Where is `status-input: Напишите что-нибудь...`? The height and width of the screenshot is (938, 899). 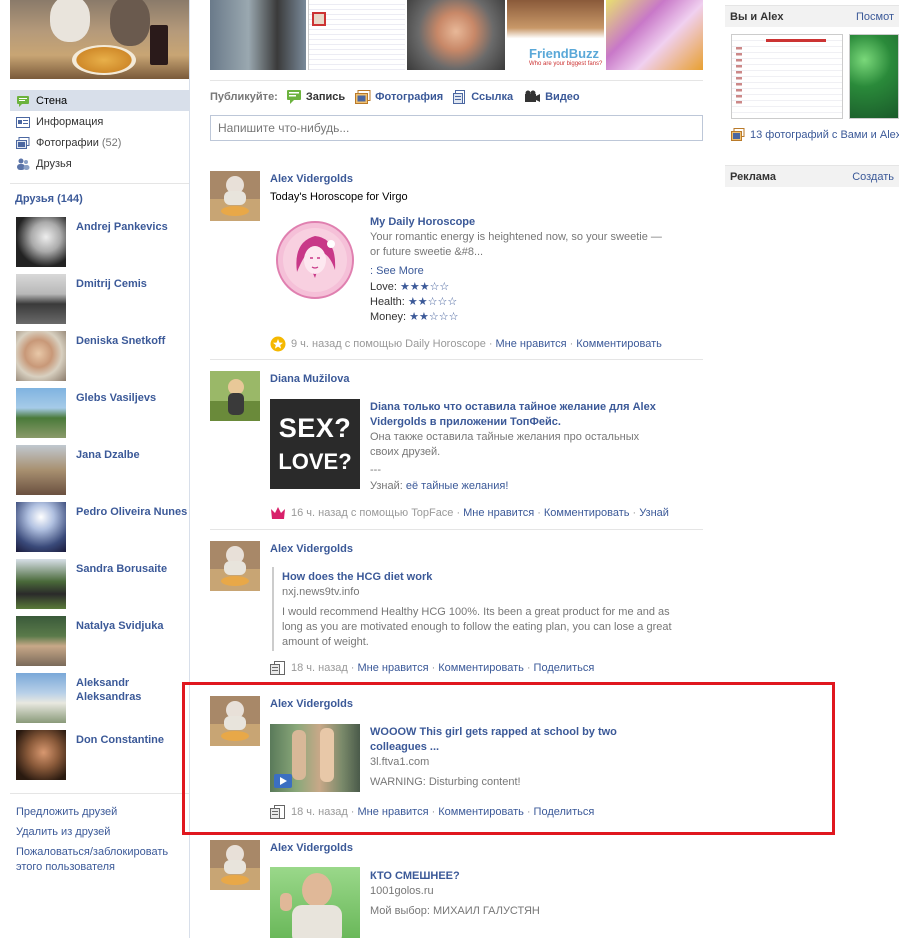
status-input: Напишите что-нибудь... is located at coordinates (456, 128).